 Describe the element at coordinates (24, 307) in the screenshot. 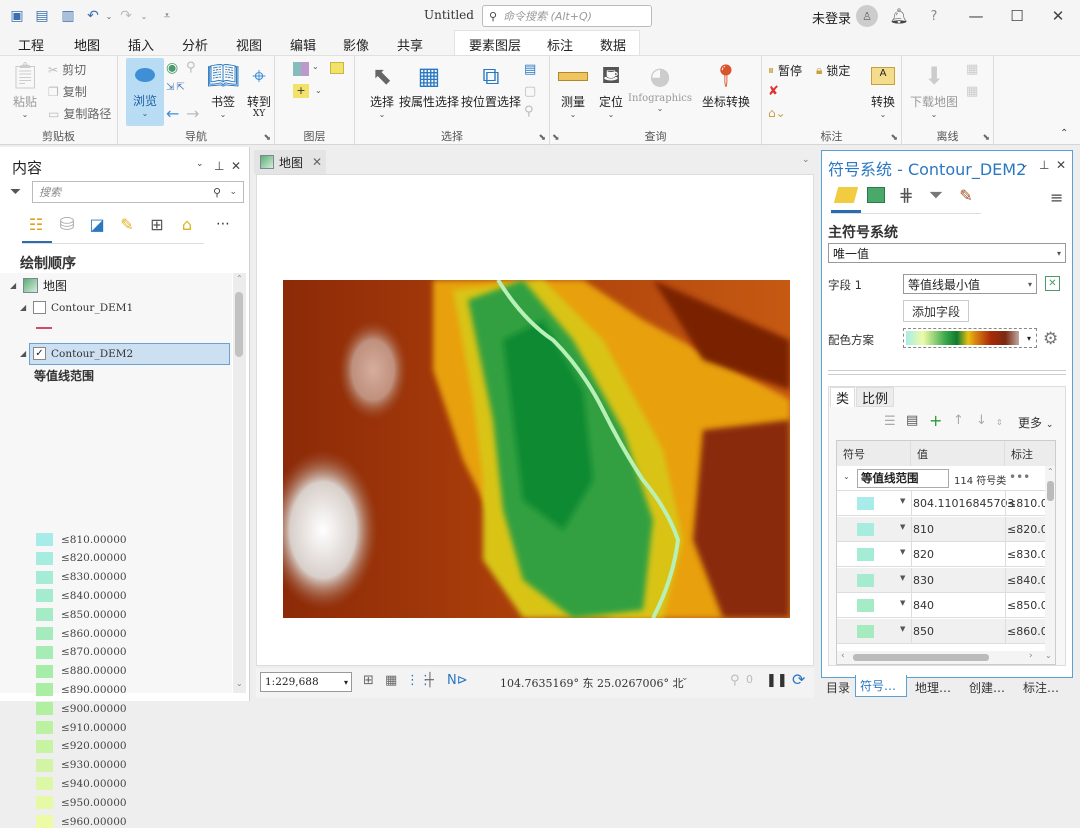

I see `expand-icon: ◢` at that location.